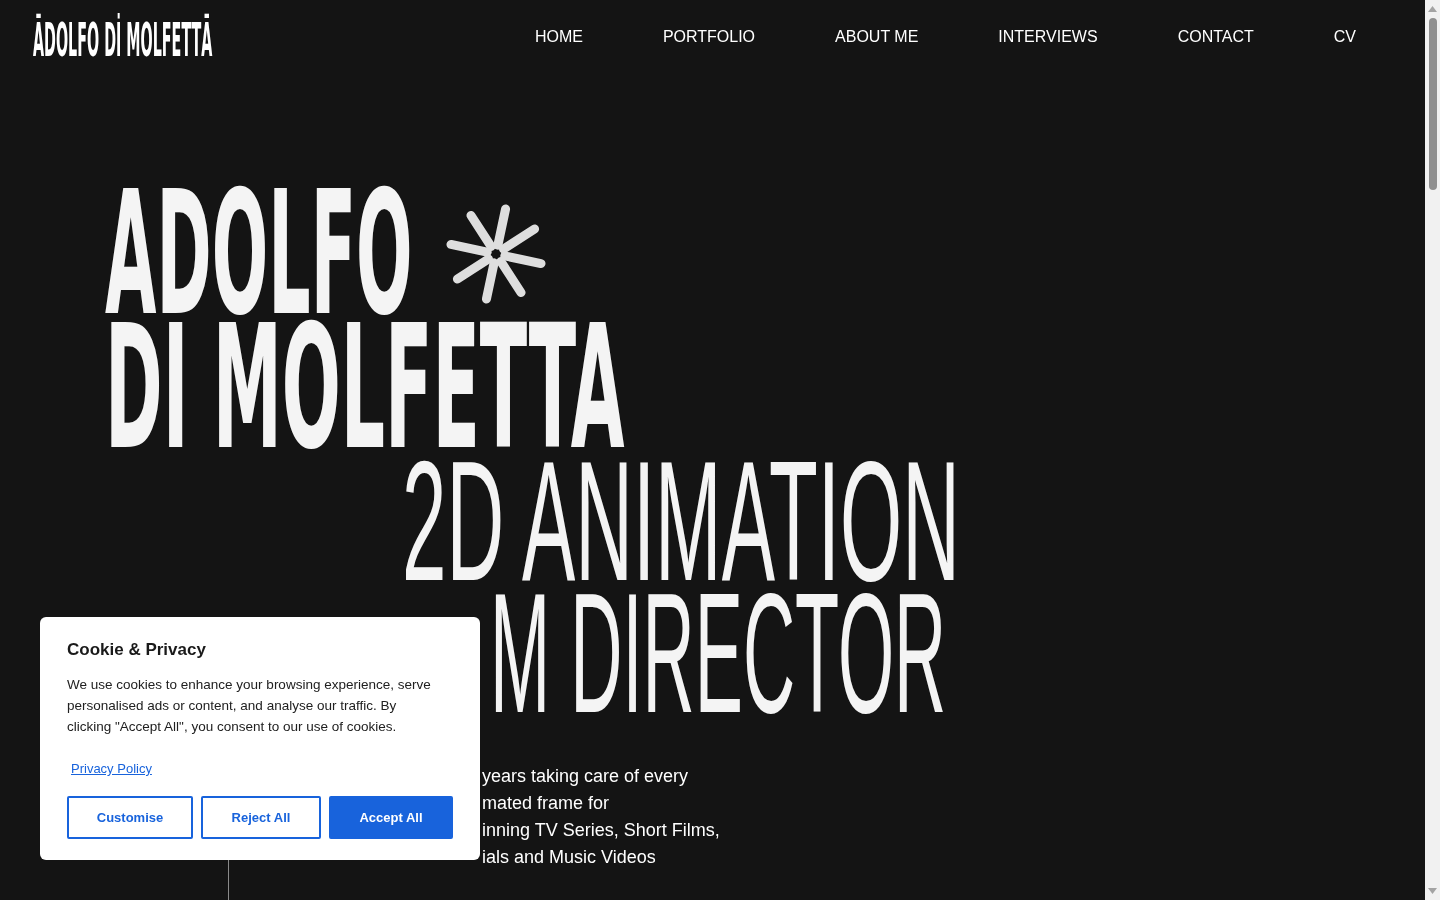 The width and height of the screenshot is (1440, 900). I want to click on scrollbar-thumb, so click(1432, 104).